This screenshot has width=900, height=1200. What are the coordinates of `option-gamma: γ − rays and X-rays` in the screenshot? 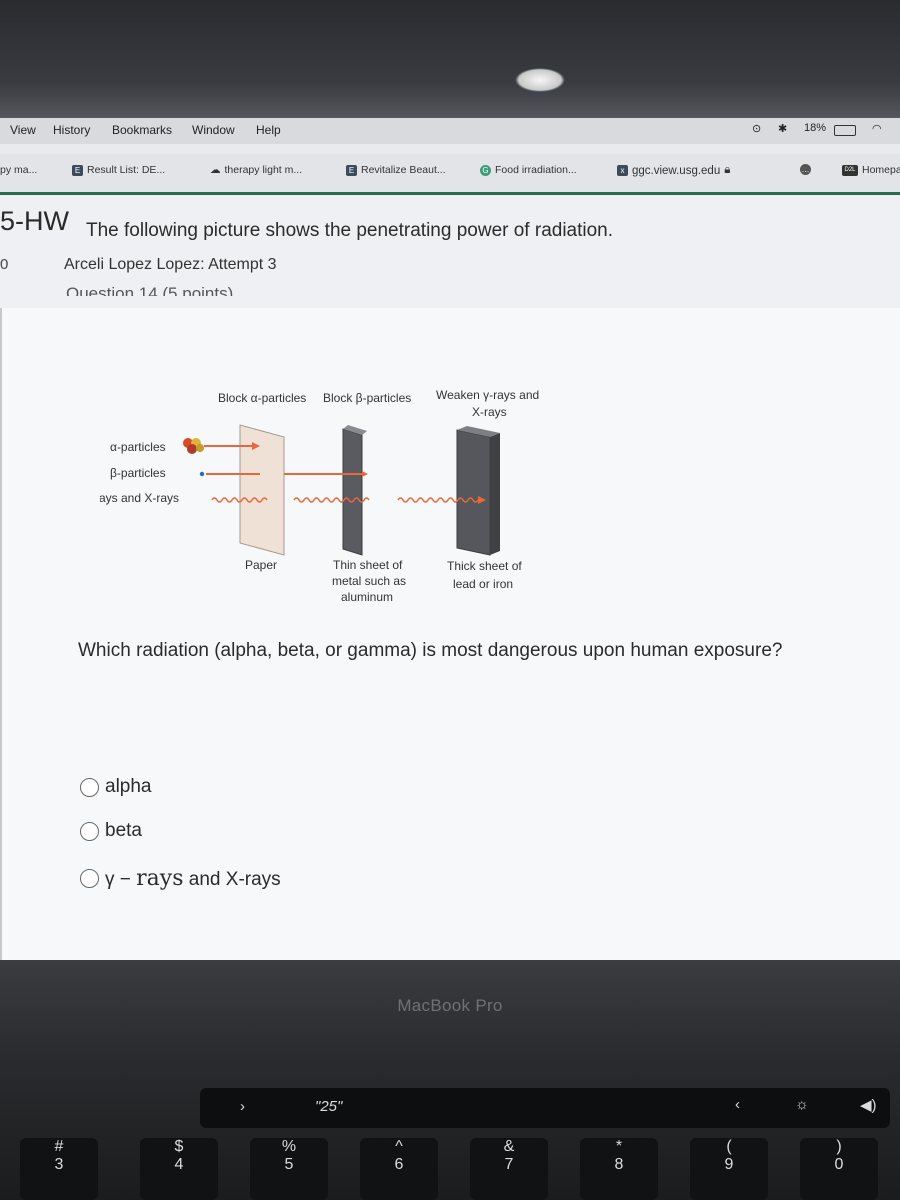 It's located at (180, 878).